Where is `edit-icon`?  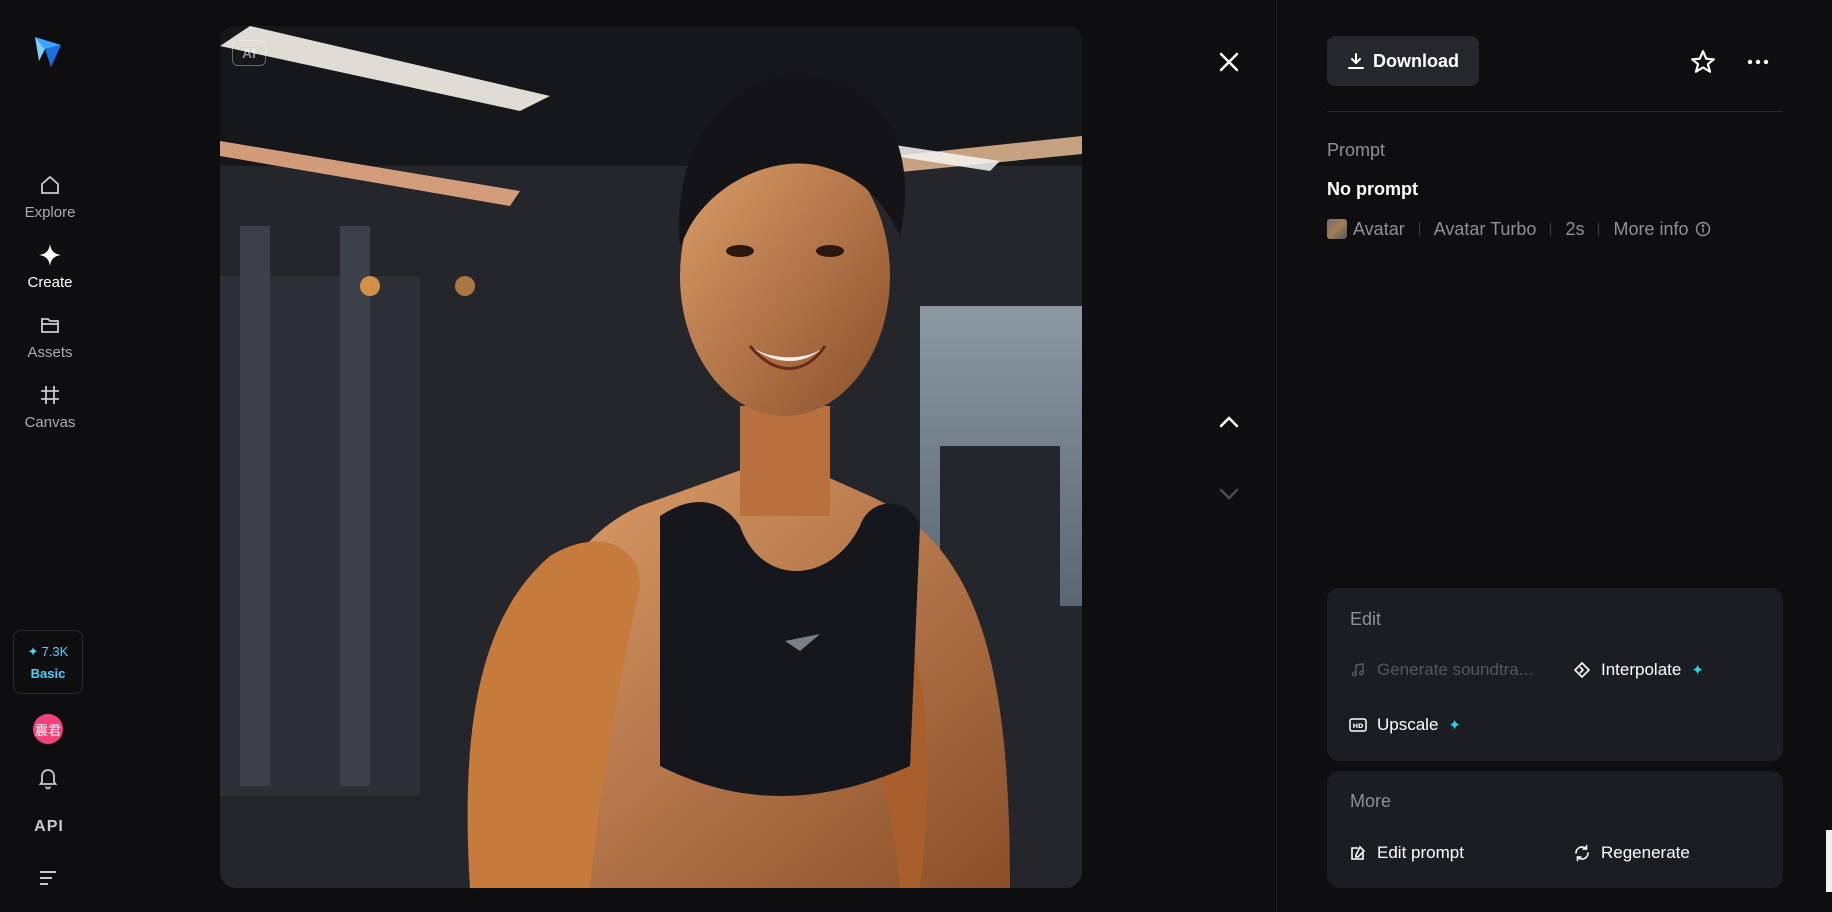 edit-icon is located at coordinates (1358, 853).